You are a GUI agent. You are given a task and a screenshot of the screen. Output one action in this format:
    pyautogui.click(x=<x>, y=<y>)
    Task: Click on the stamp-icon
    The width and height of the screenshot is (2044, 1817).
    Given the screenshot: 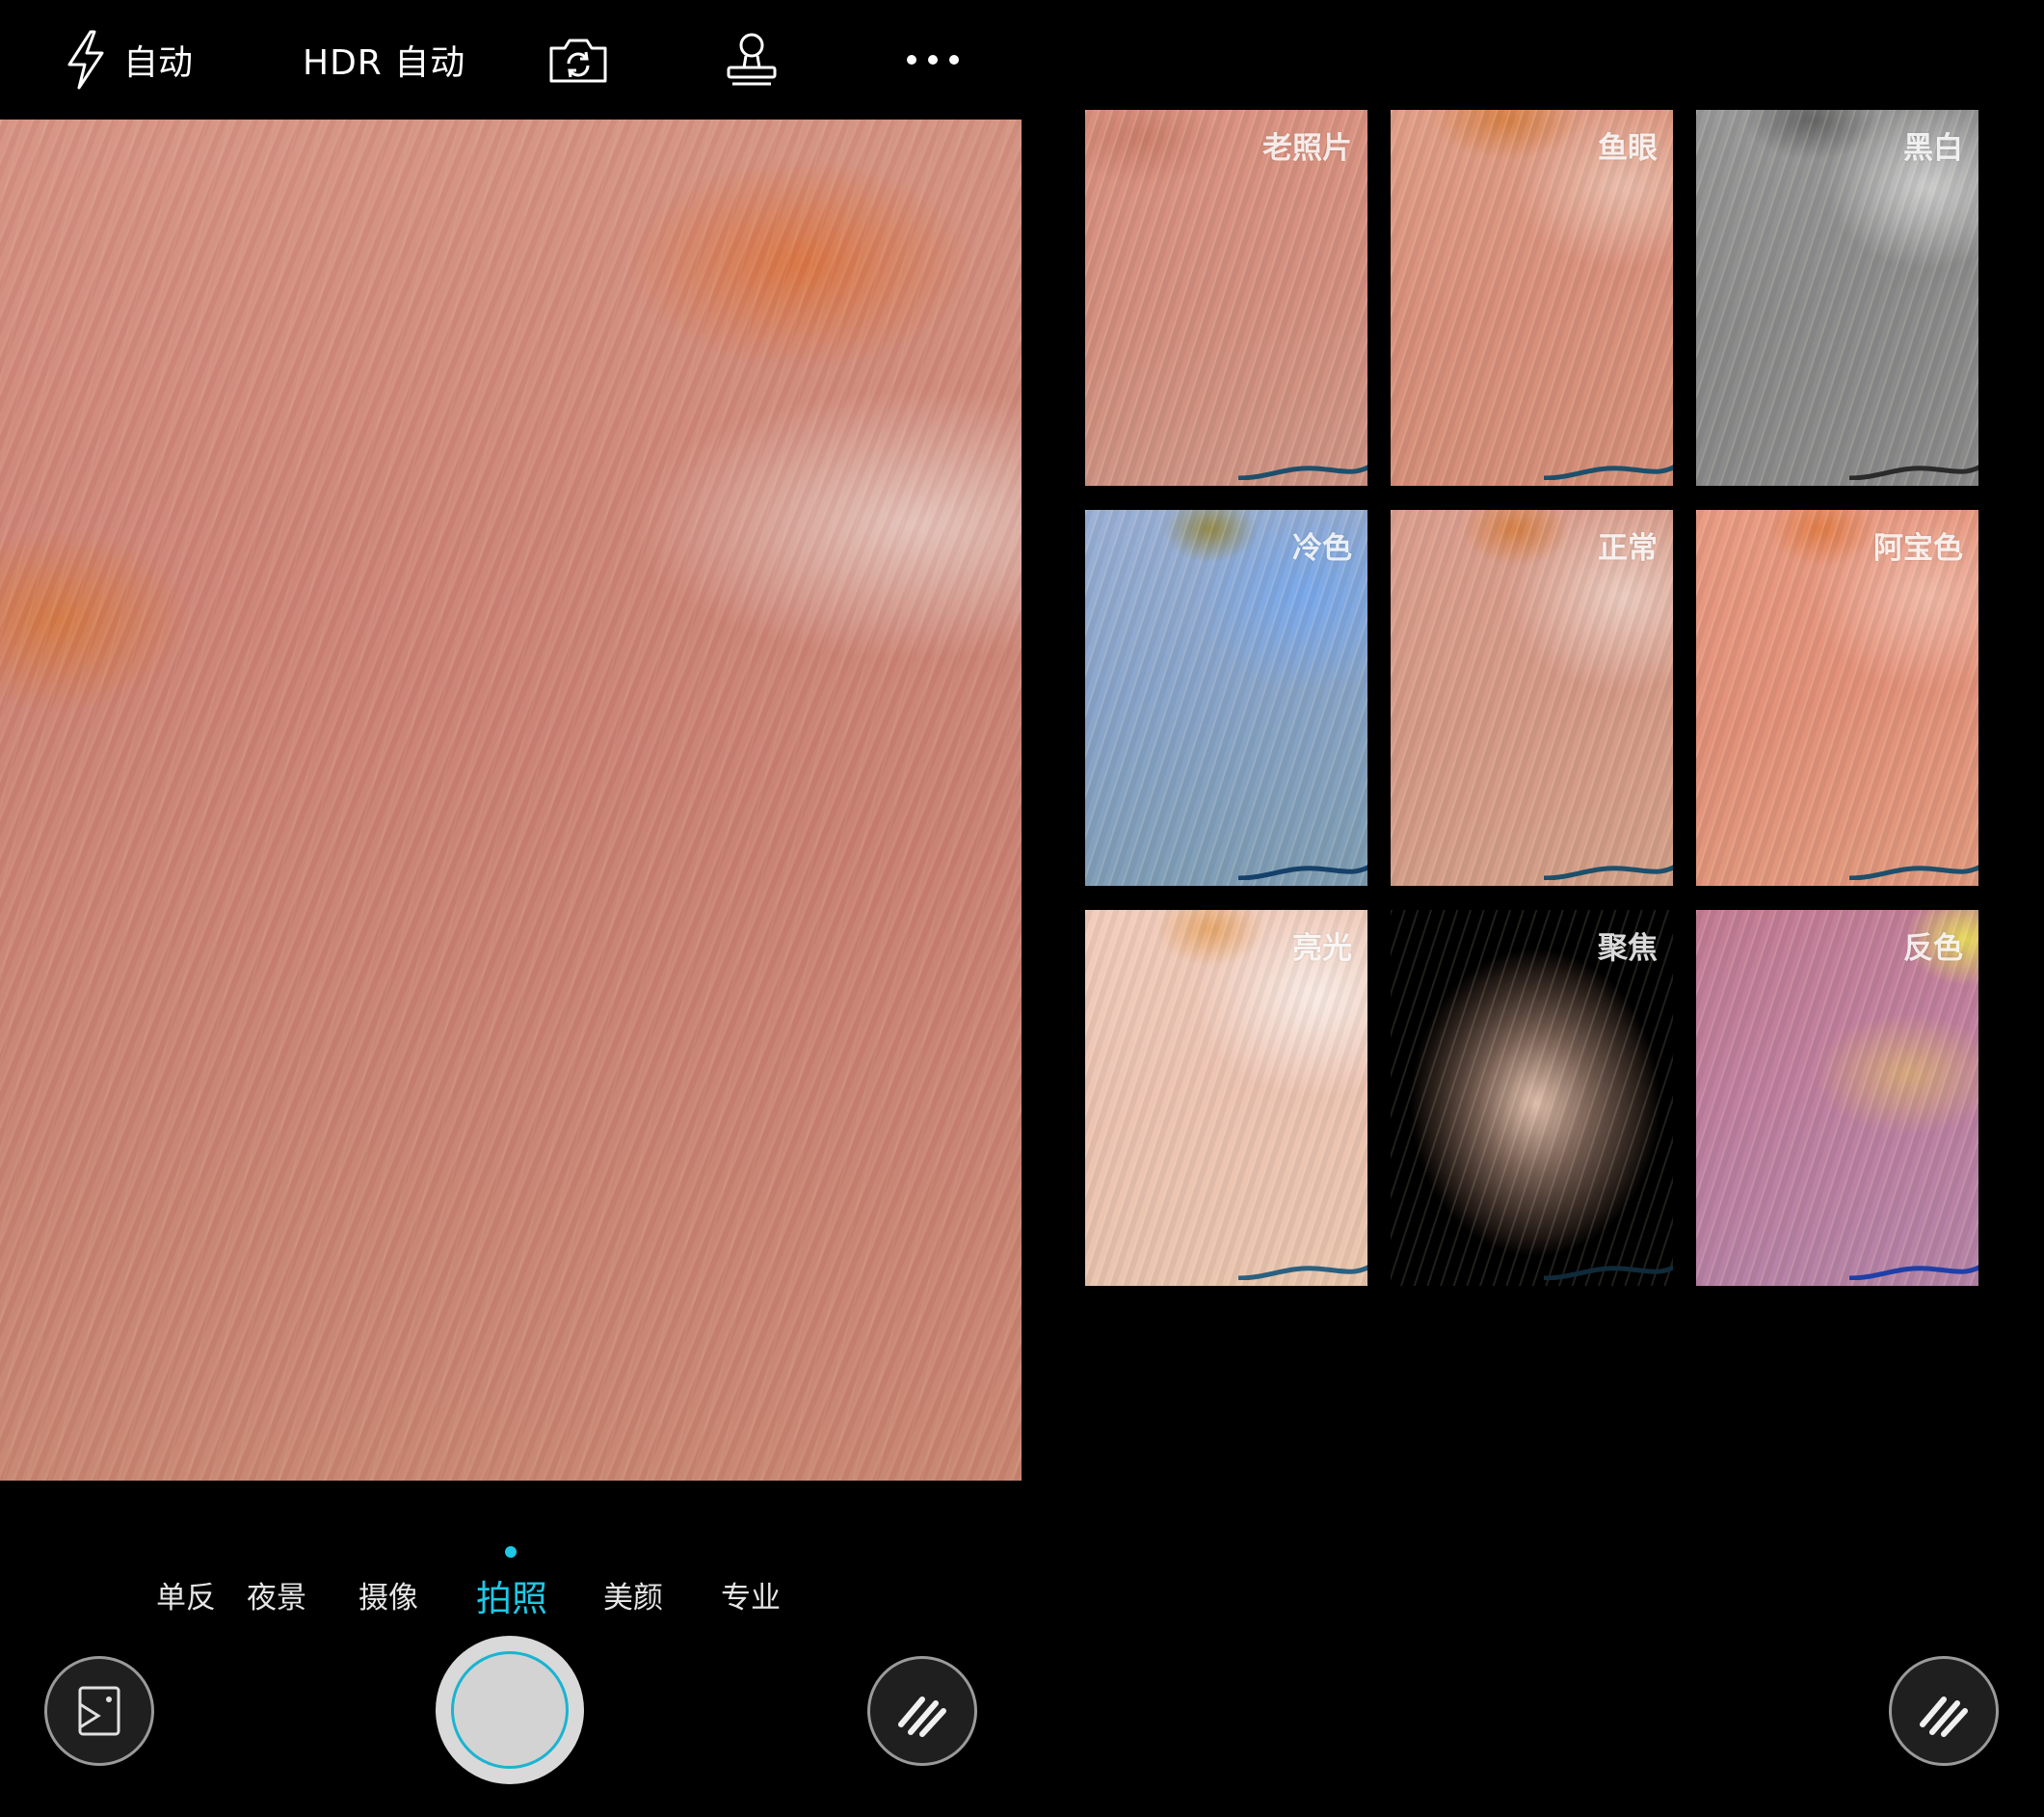 What is the action you would take?
    pyautogui.click(x=752, y=59)
    